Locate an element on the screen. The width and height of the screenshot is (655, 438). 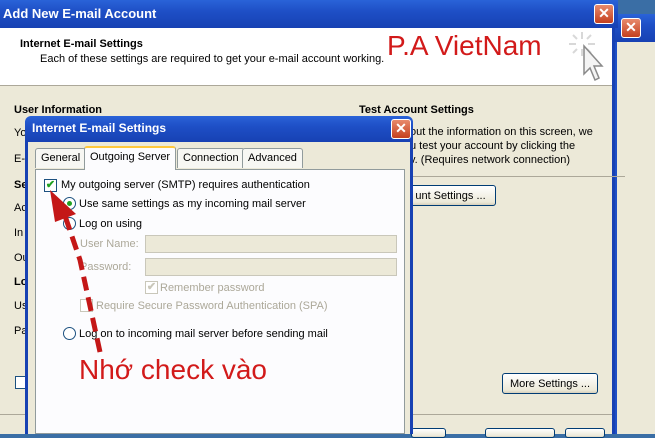
outer-header-title: Internet E-mail Settings is located at coordinates (81, 44).